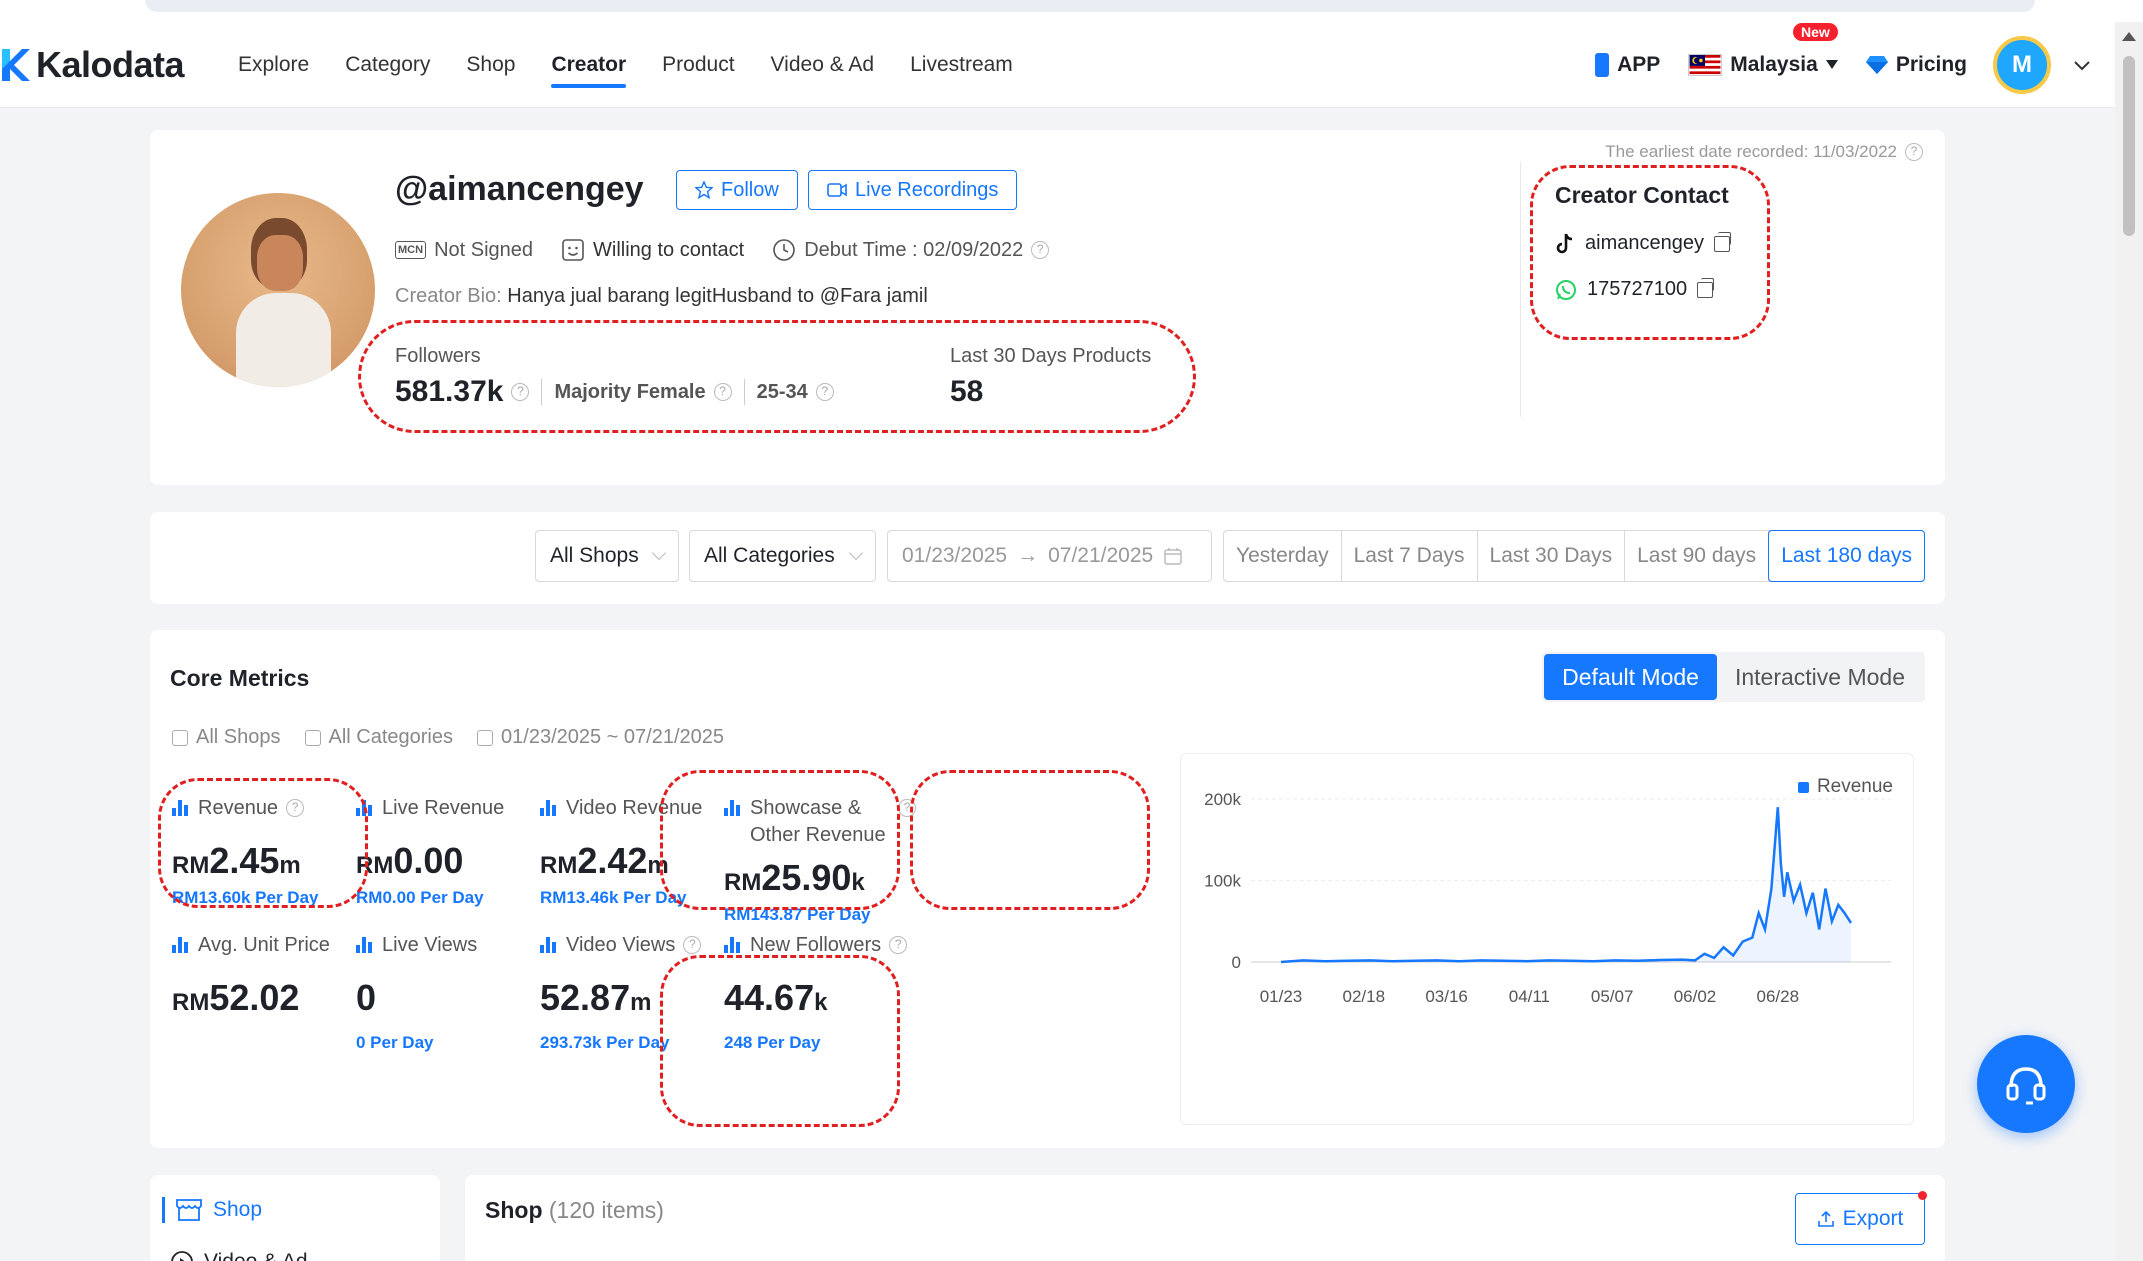 This screenshot has width=2143, height=1261. What do you see at coordinates (777, 376) in the screenshot?
I see `highlight-stats` at bounding box center [777, 376].